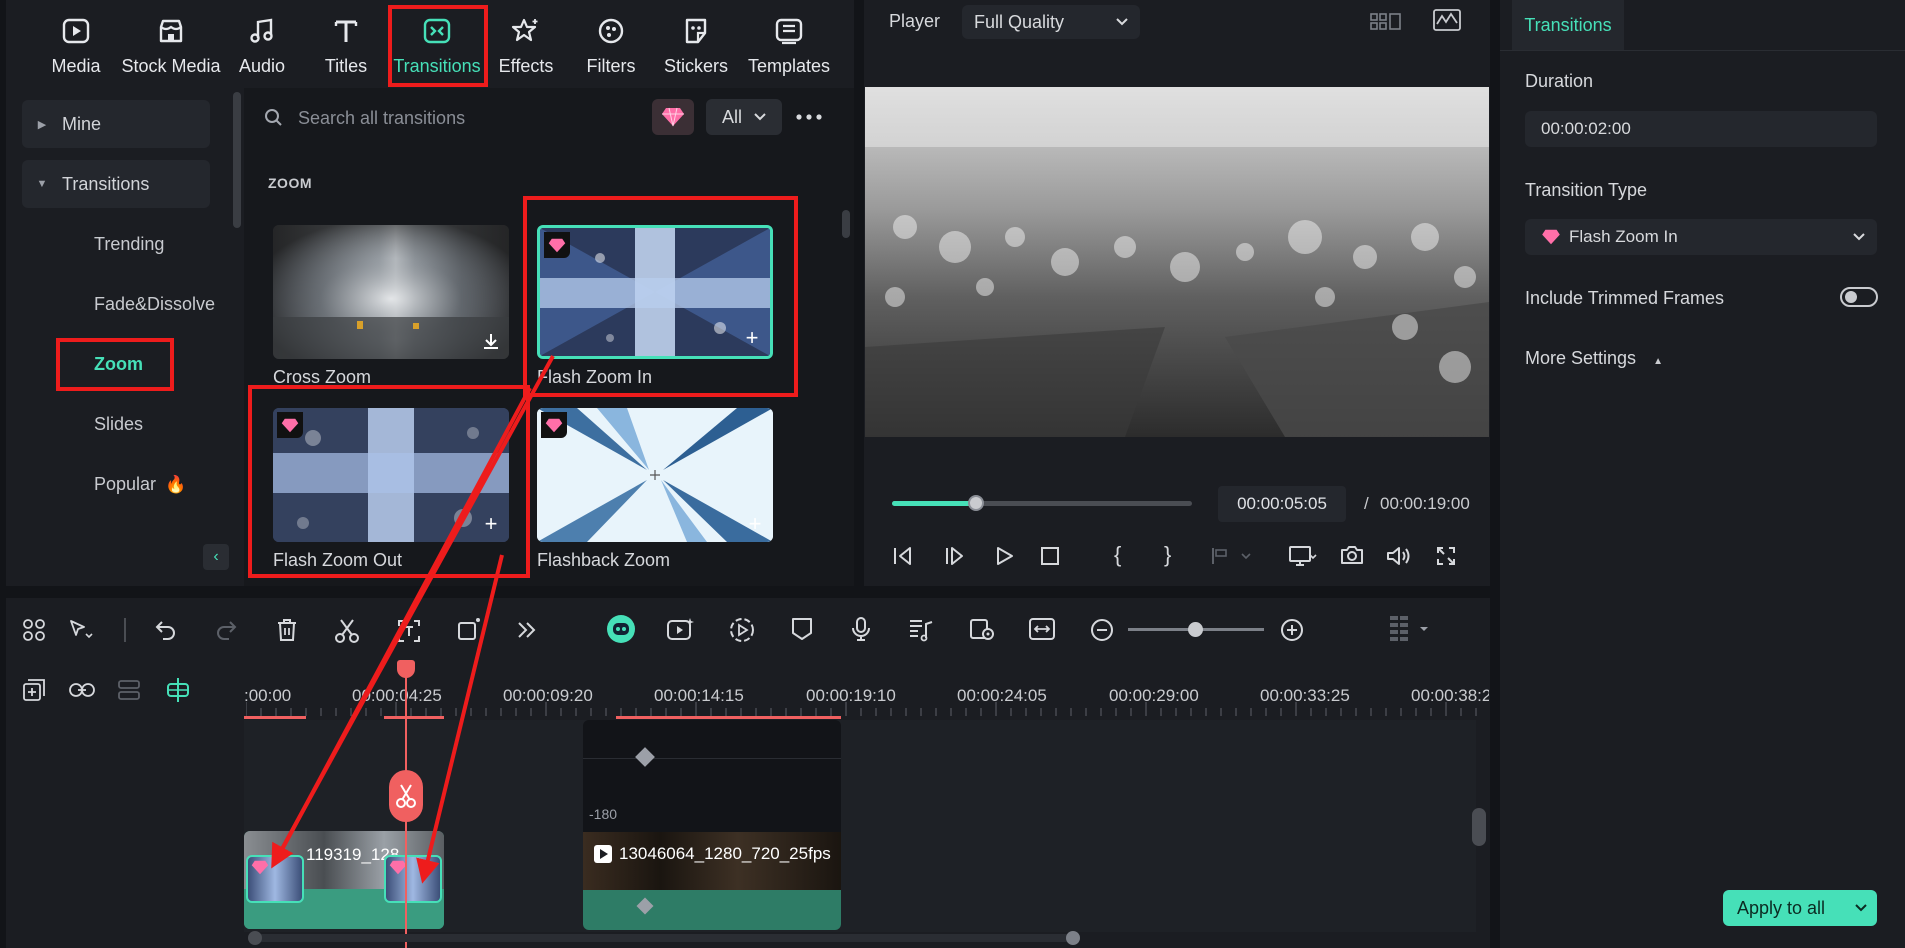 The width and height of the screenshot is (1905, 948). What do you see at coordinates (226, 630) in the screenshot?
I see `redo-icon` at bounding box center [226, 630].